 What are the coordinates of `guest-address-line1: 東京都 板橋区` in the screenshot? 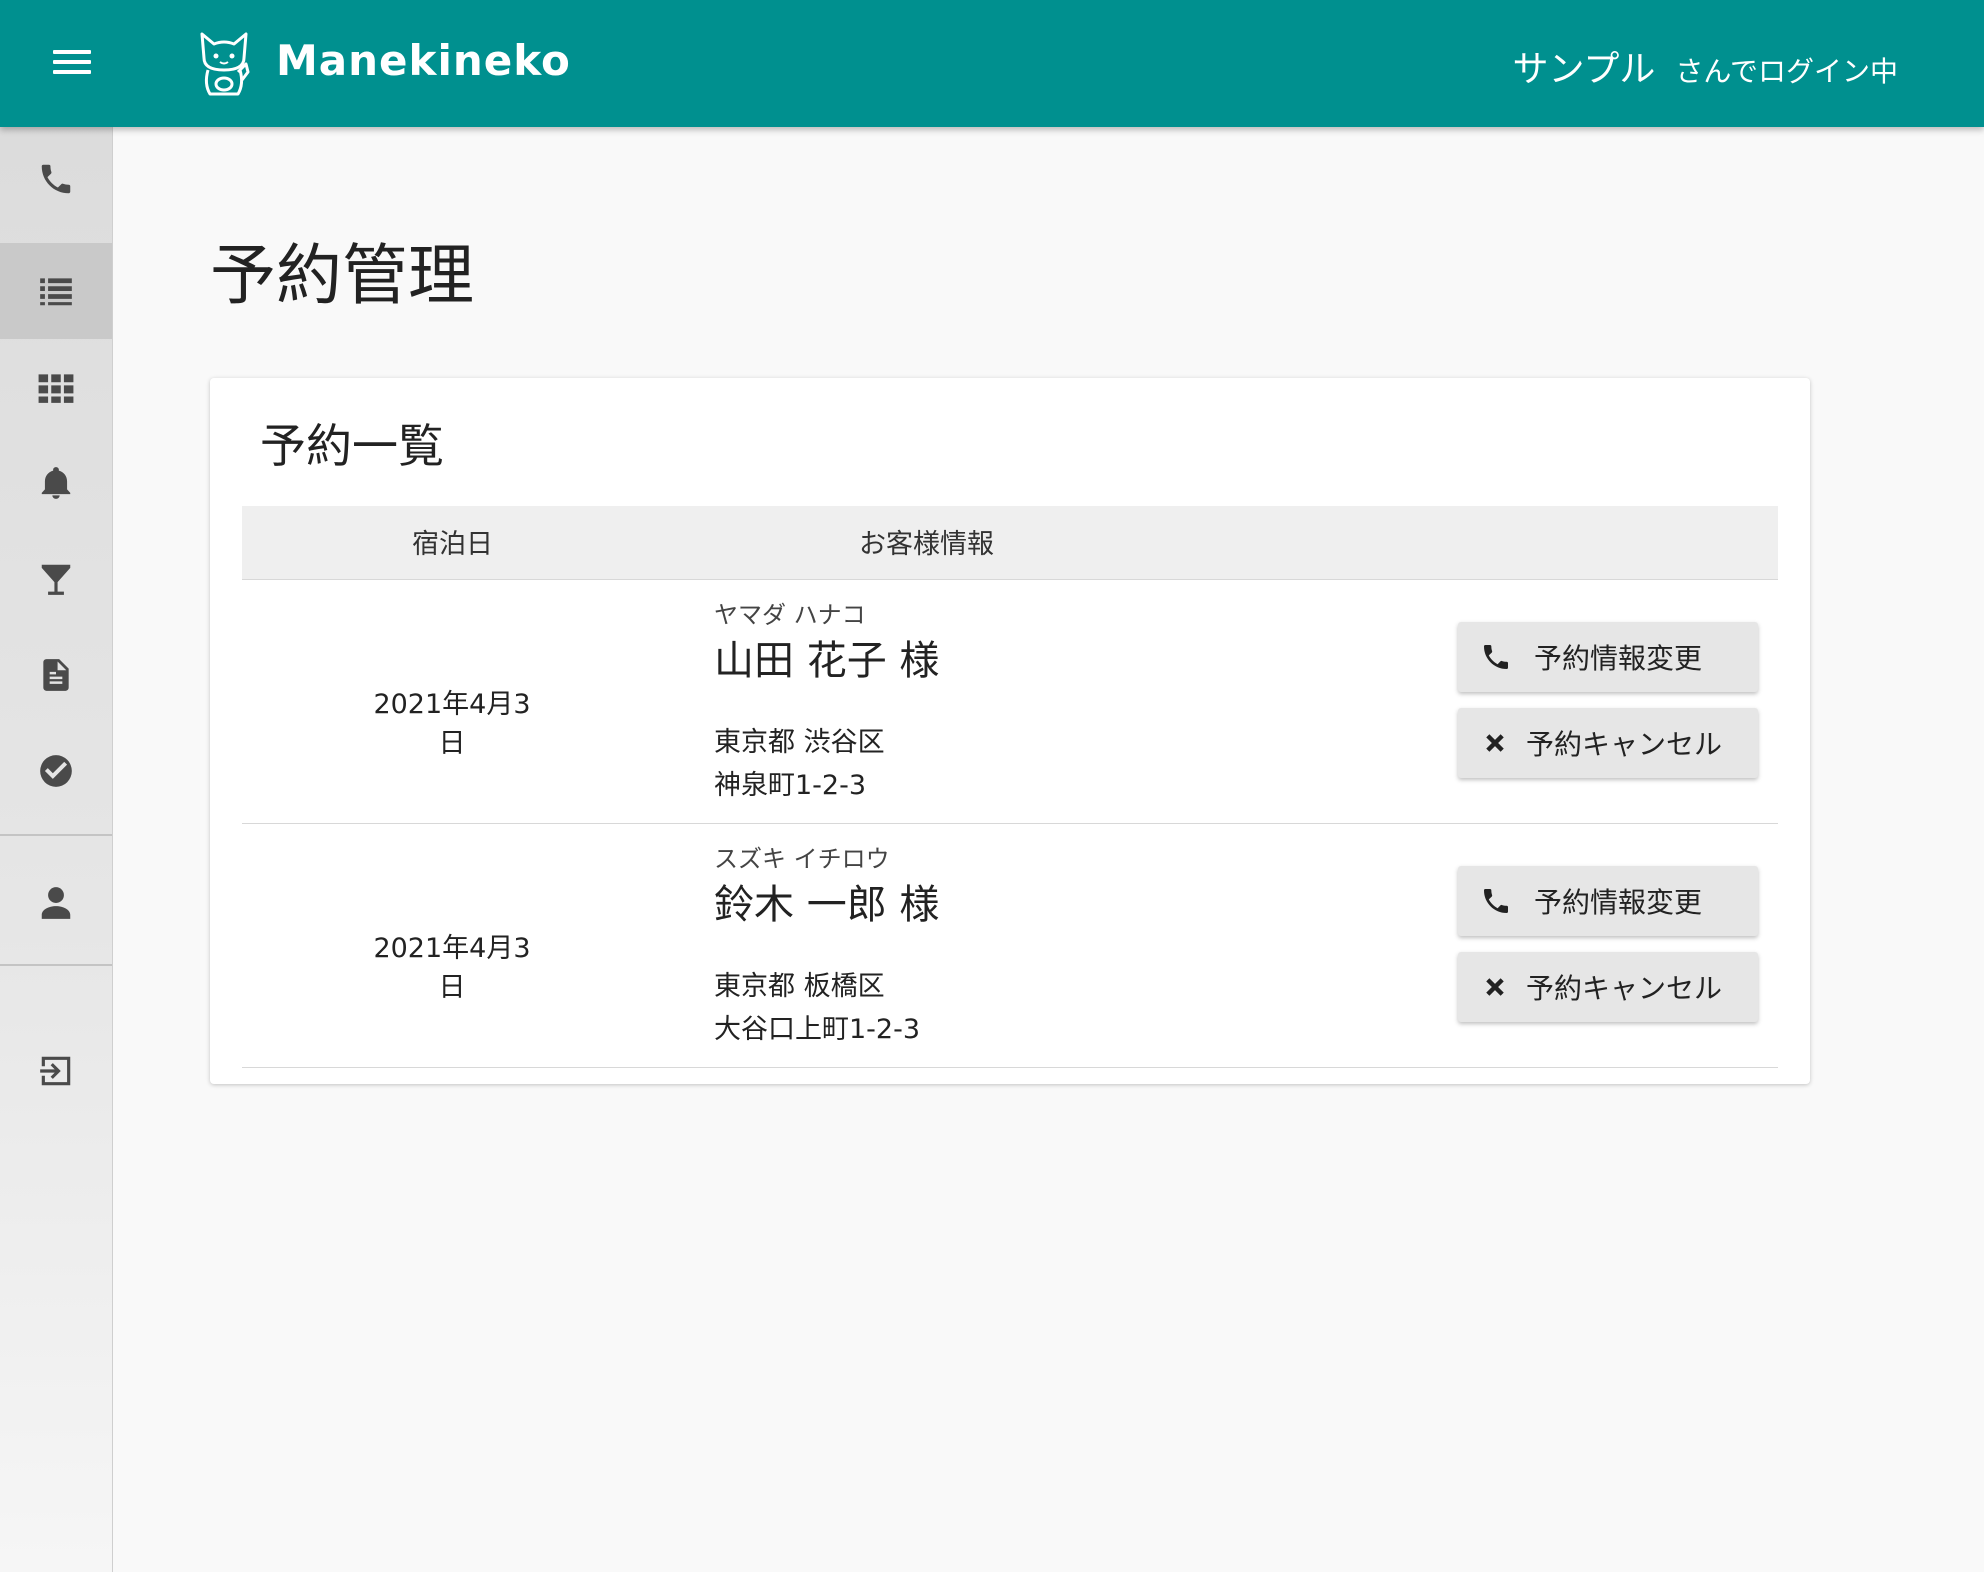 It's located at (799, 986).